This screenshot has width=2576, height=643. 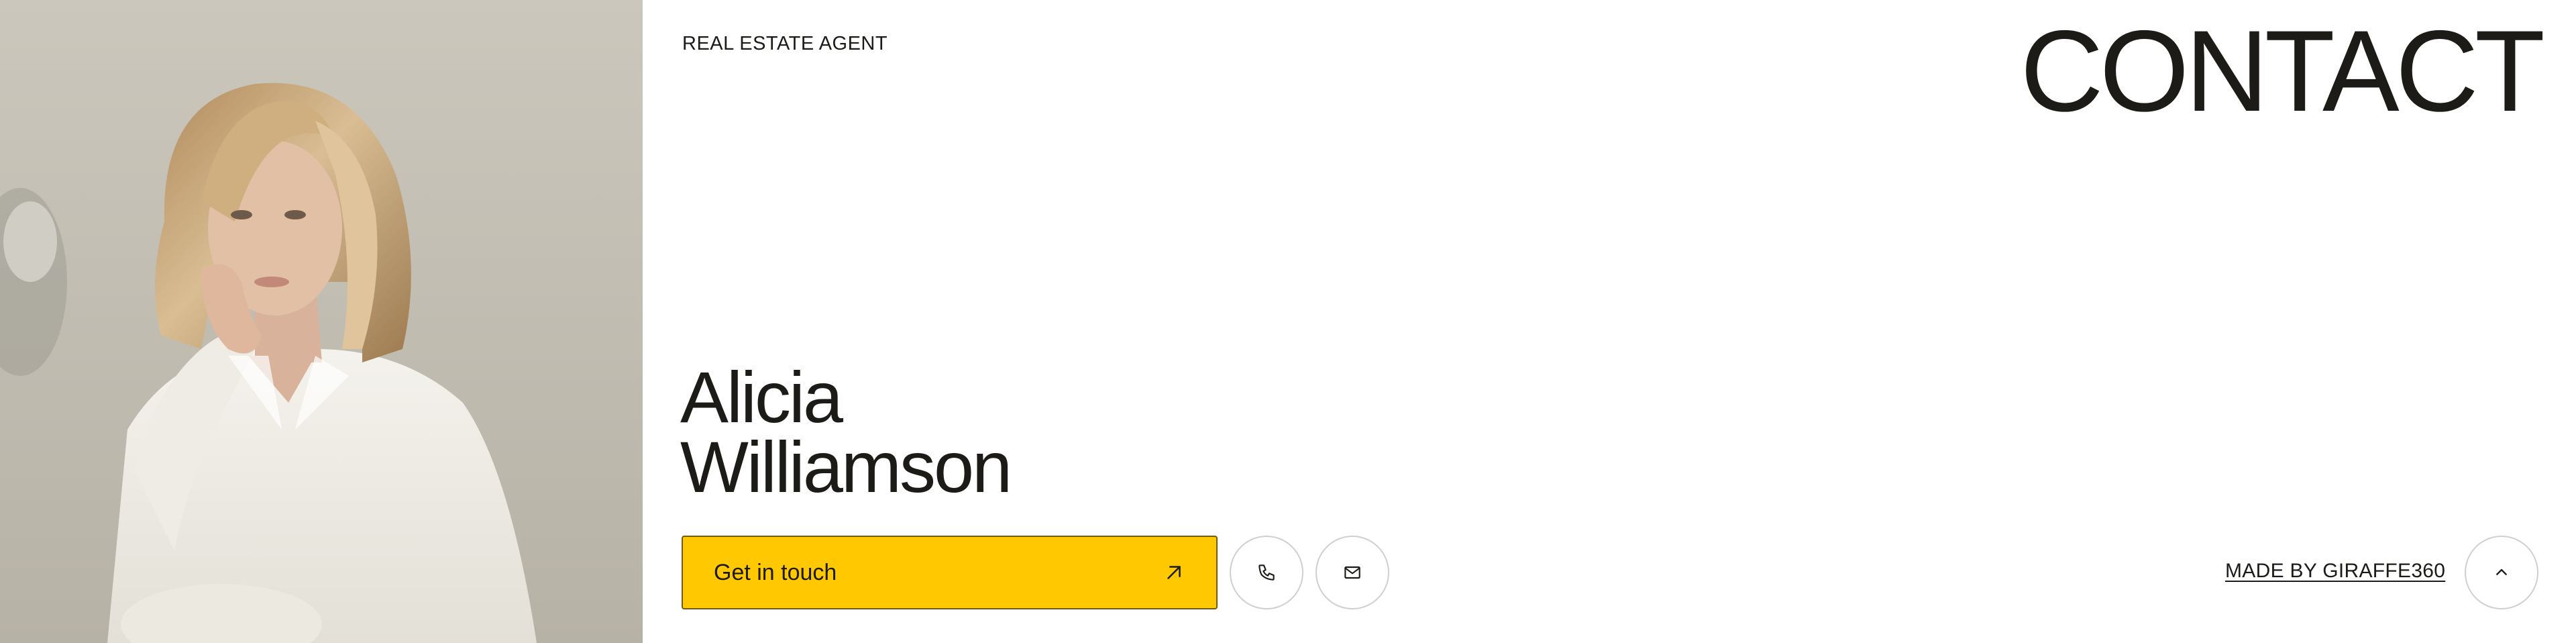 I want to click on mail-icon, so click(x=1352, y=572).